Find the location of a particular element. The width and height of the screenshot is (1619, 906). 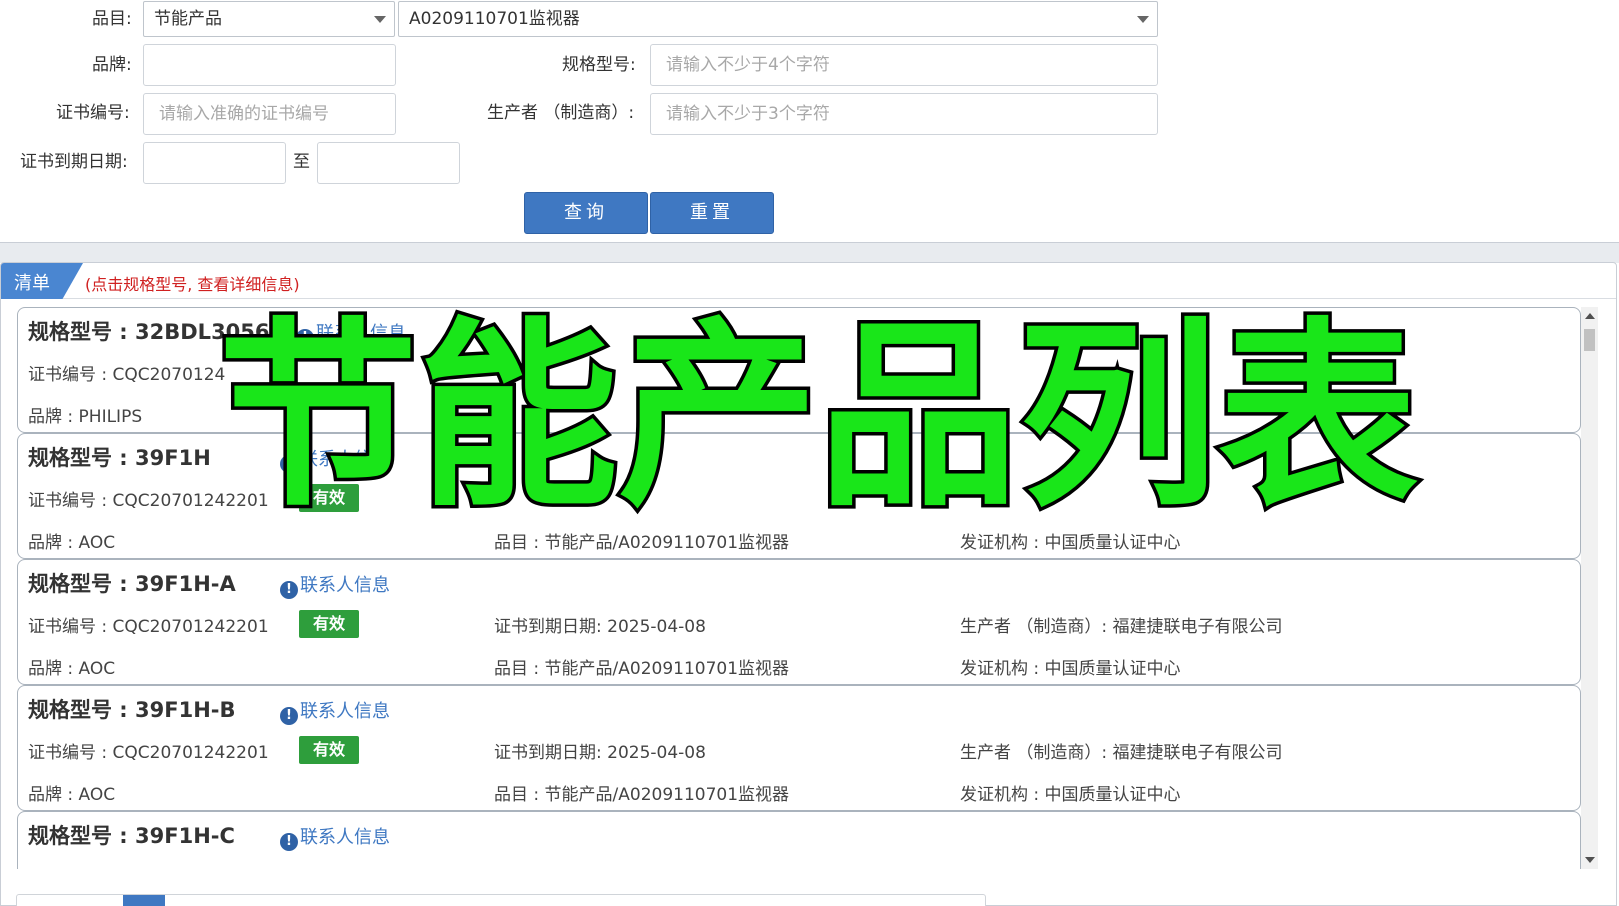

expiry-end-input is located at coordinates (388, 163).